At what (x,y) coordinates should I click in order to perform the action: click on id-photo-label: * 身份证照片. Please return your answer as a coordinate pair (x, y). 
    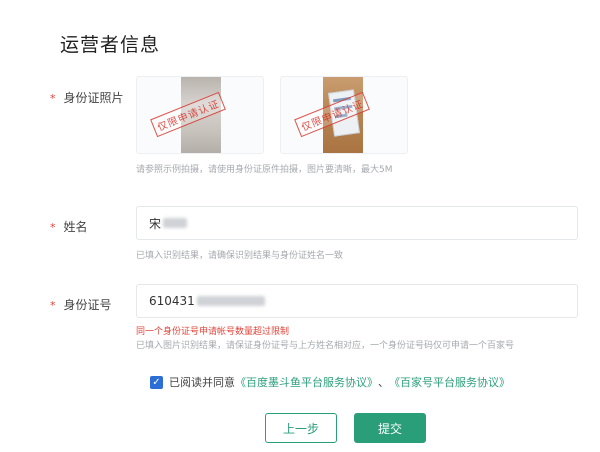
    Looking at the image, I should click on (87, 97).